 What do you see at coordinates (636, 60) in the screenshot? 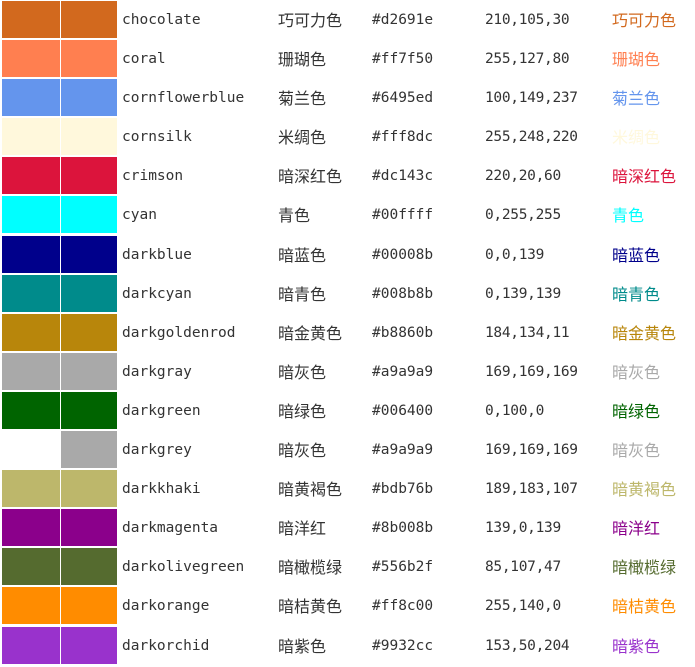
I see `color-text-sample: 珊瑚色` at bounding box center [636, 60].